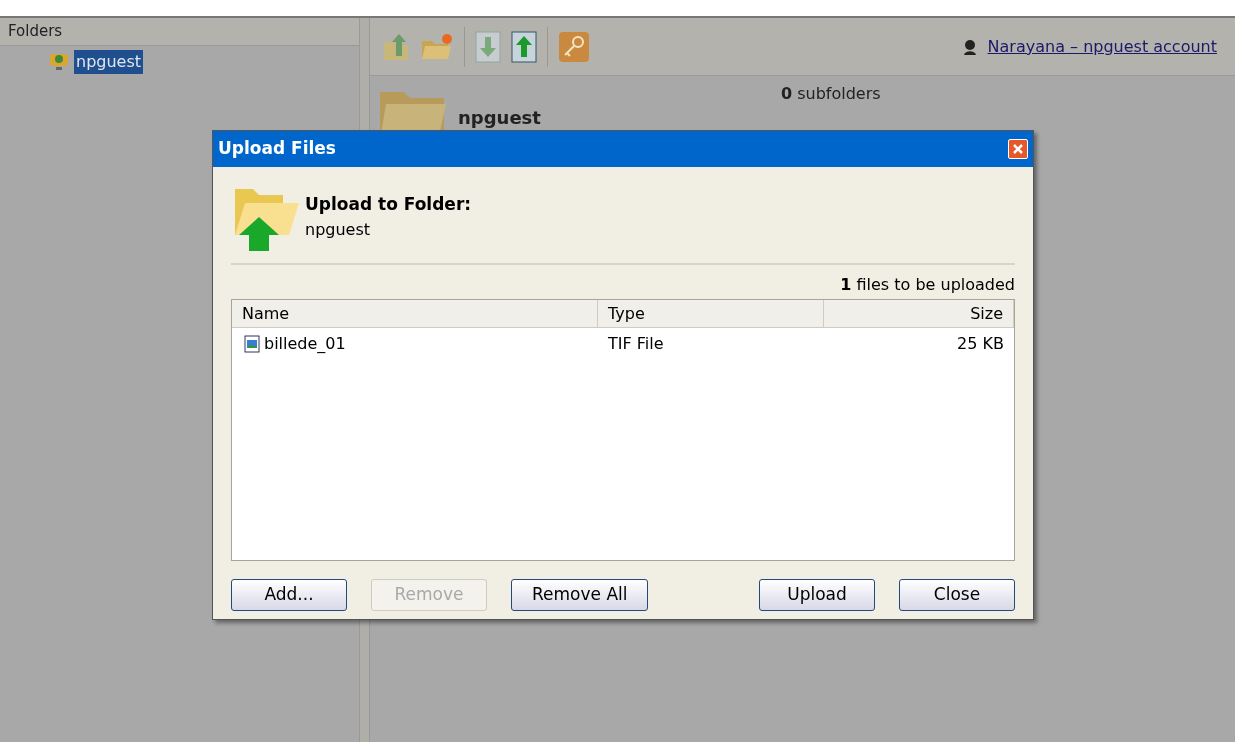 The width and height of the screenshot is (1235, 742). What do you see at coordinates (927, 285) in the screenshot?
I see `file-count: 1 files to be uploaded` at bounding box center [927, 285].